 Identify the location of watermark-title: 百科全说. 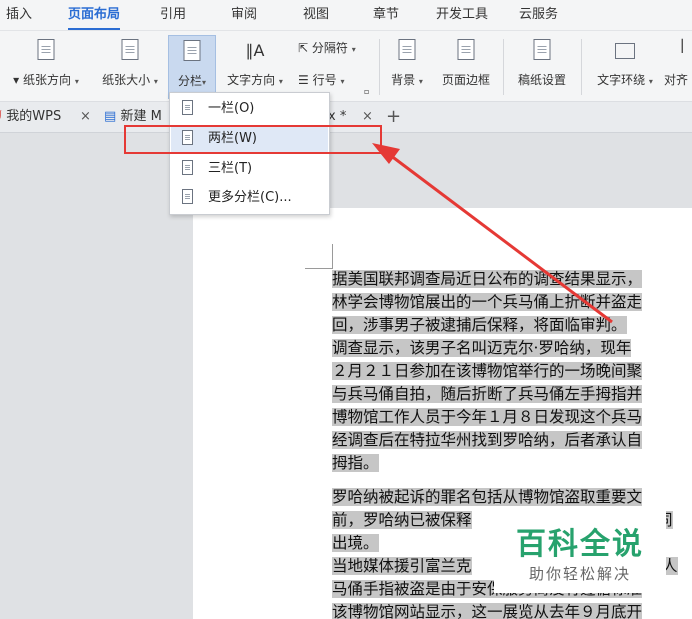
(580, 544).